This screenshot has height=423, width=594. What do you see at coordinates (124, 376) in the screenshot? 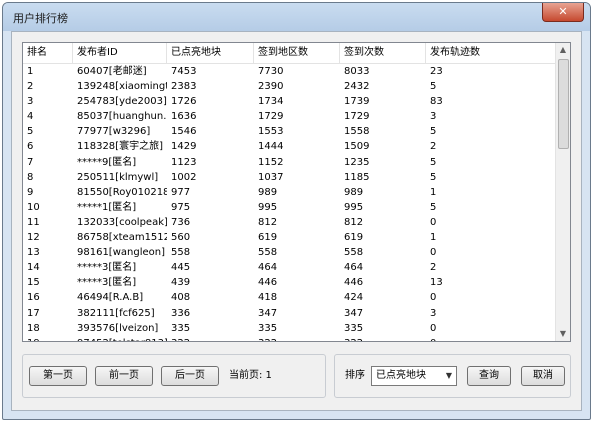
I see `prev-page-button: 前一页` at bounding box center [124, 376].